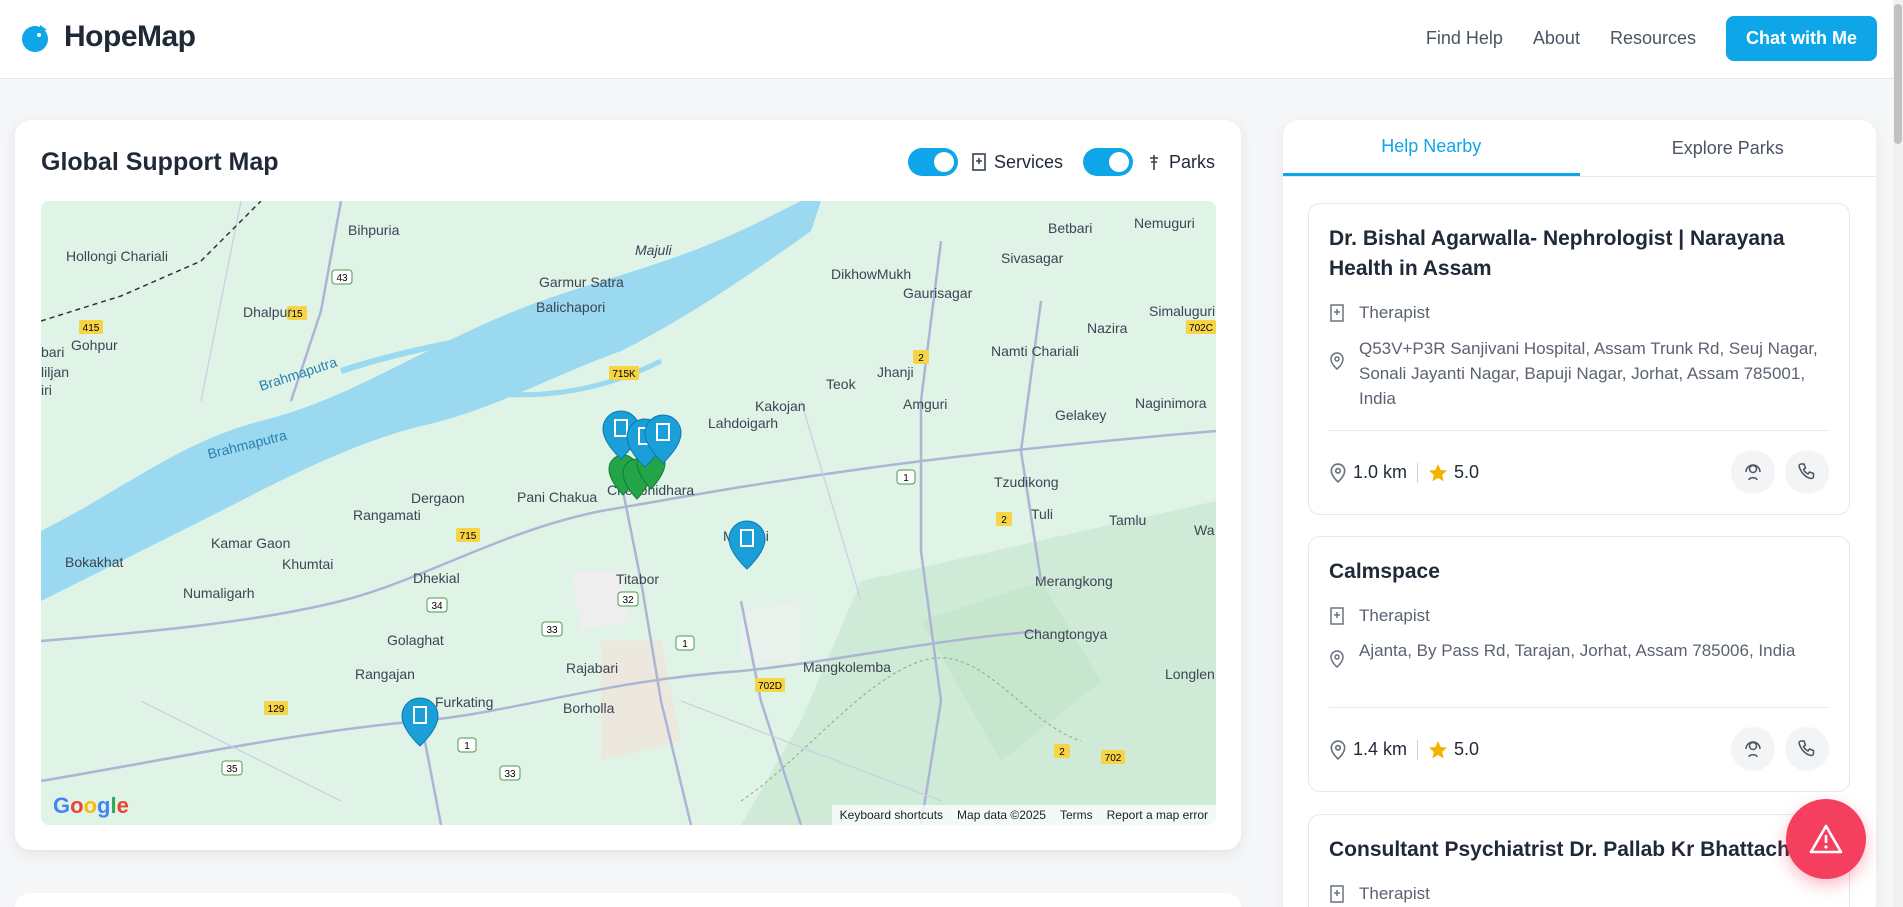 This screenshot has width=1903, height=907. What do you see at coordinates (1042, 514) in the screenshot?
I see `place-label: Tuli` at bounding box center [1042, 514].